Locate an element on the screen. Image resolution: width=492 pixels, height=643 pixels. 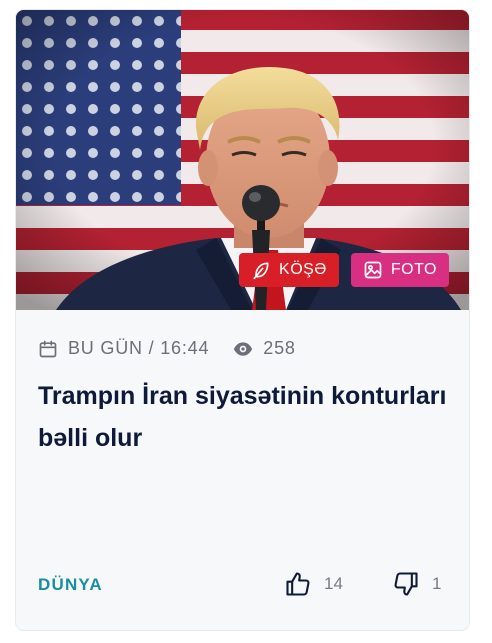
image-icon is located at coordinates (373, 270).